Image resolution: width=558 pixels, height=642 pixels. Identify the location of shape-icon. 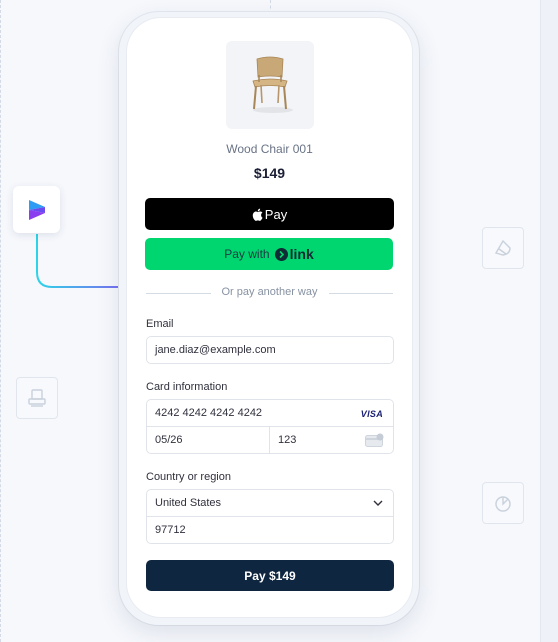
(502, 247).